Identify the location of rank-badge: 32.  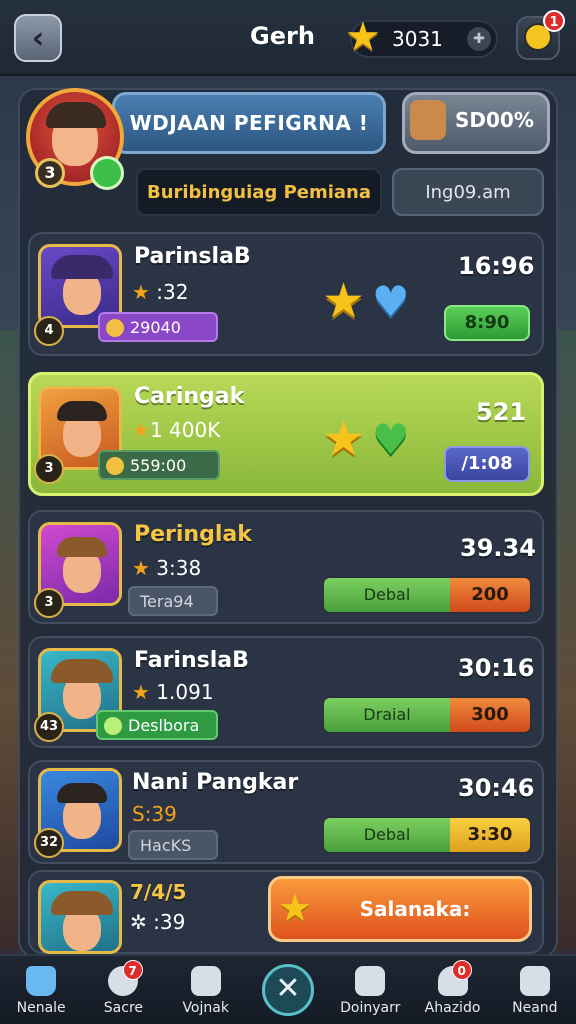
(49, 843).